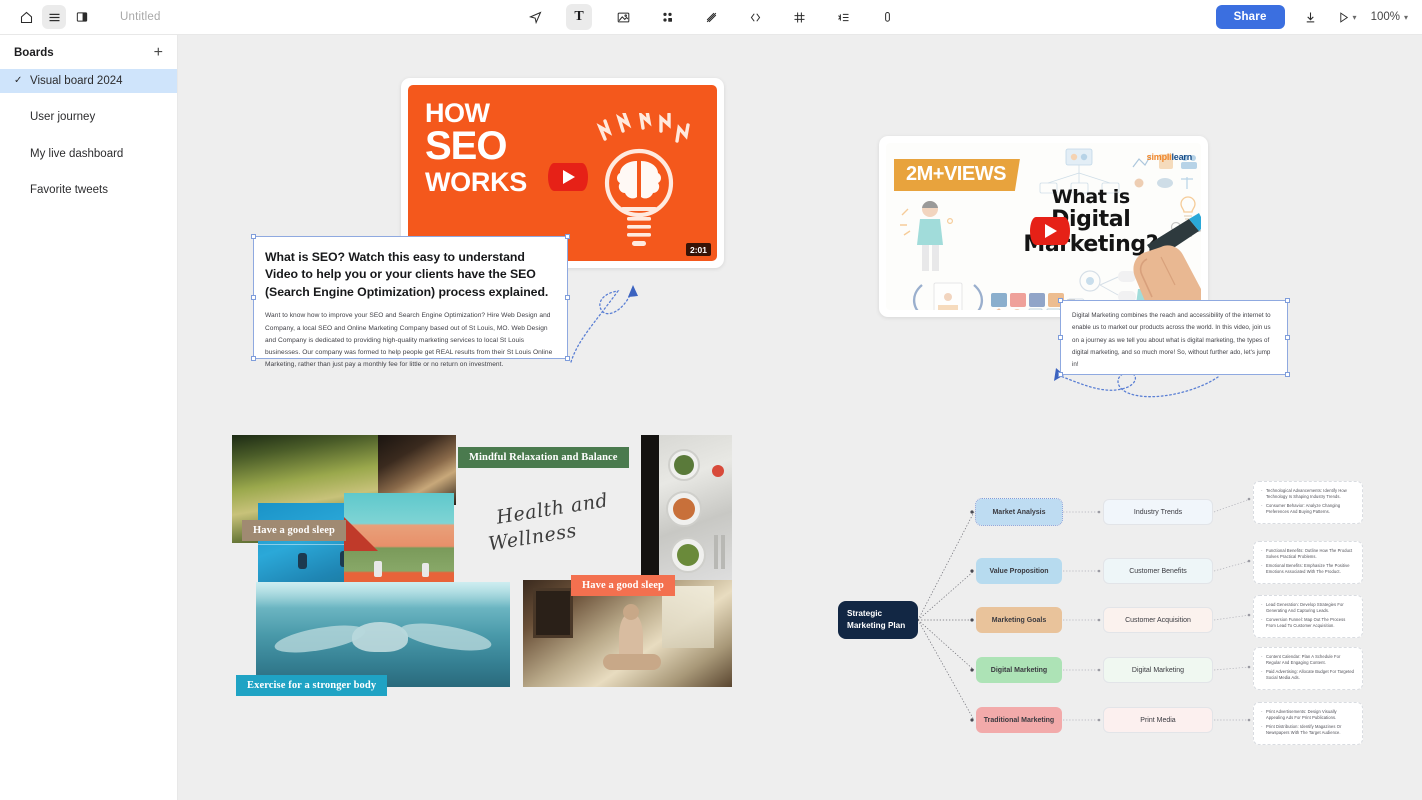  What do you see at coordinates (26, 17) in the screenshot?
I see `home-icon` at bounding box center [26, 17].